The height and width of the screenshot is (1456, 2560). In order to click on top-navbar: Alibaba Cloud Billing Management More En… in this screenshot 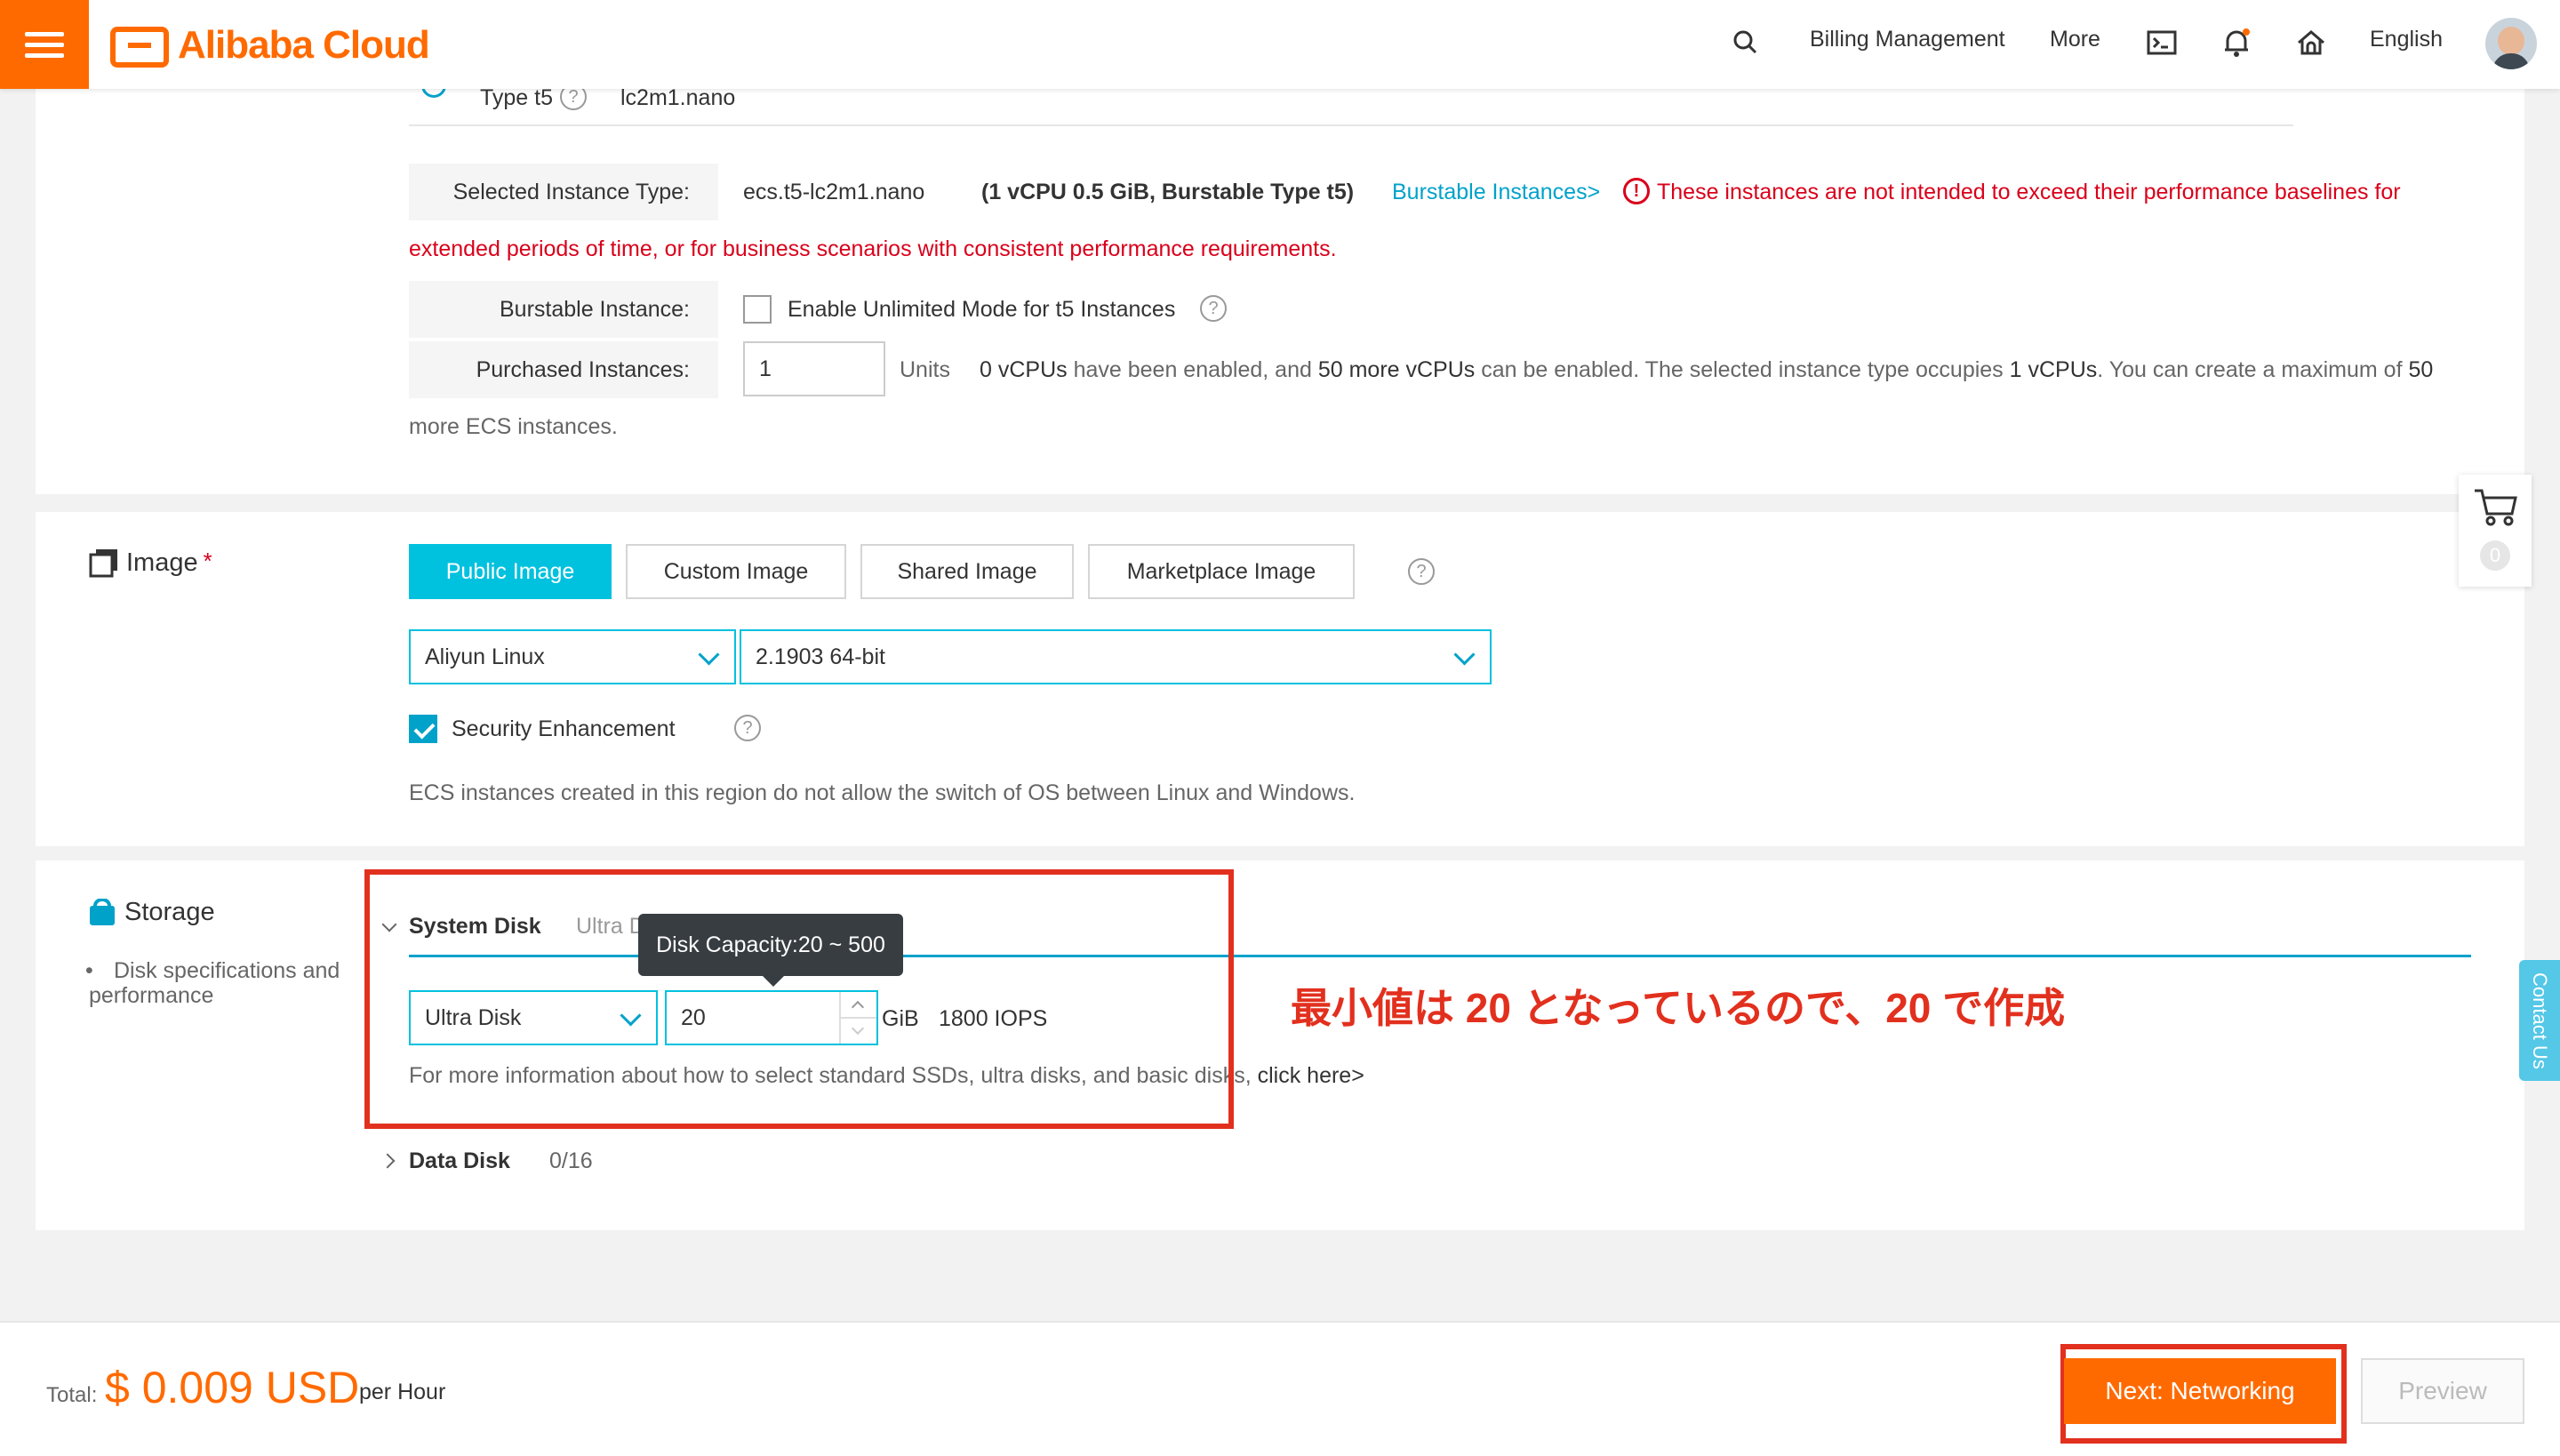, I will do `click(1280, 44)`.